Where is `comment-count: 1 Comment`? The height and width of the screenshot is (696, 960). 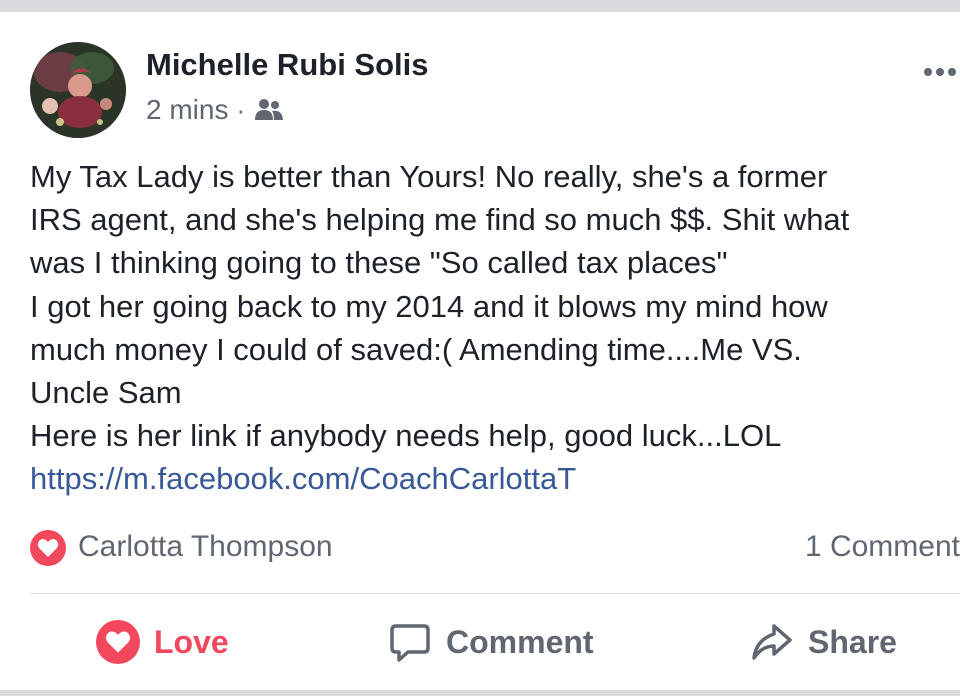 comment-count: 1 Comment is located at coordinates (882, 547).